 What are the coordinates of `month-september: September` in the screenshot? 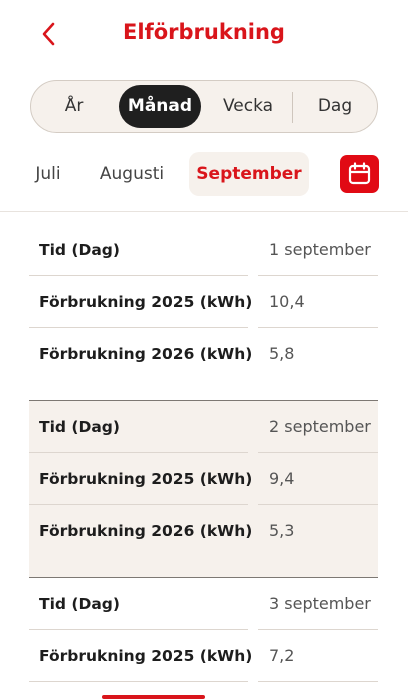 It's located at (249, 174).